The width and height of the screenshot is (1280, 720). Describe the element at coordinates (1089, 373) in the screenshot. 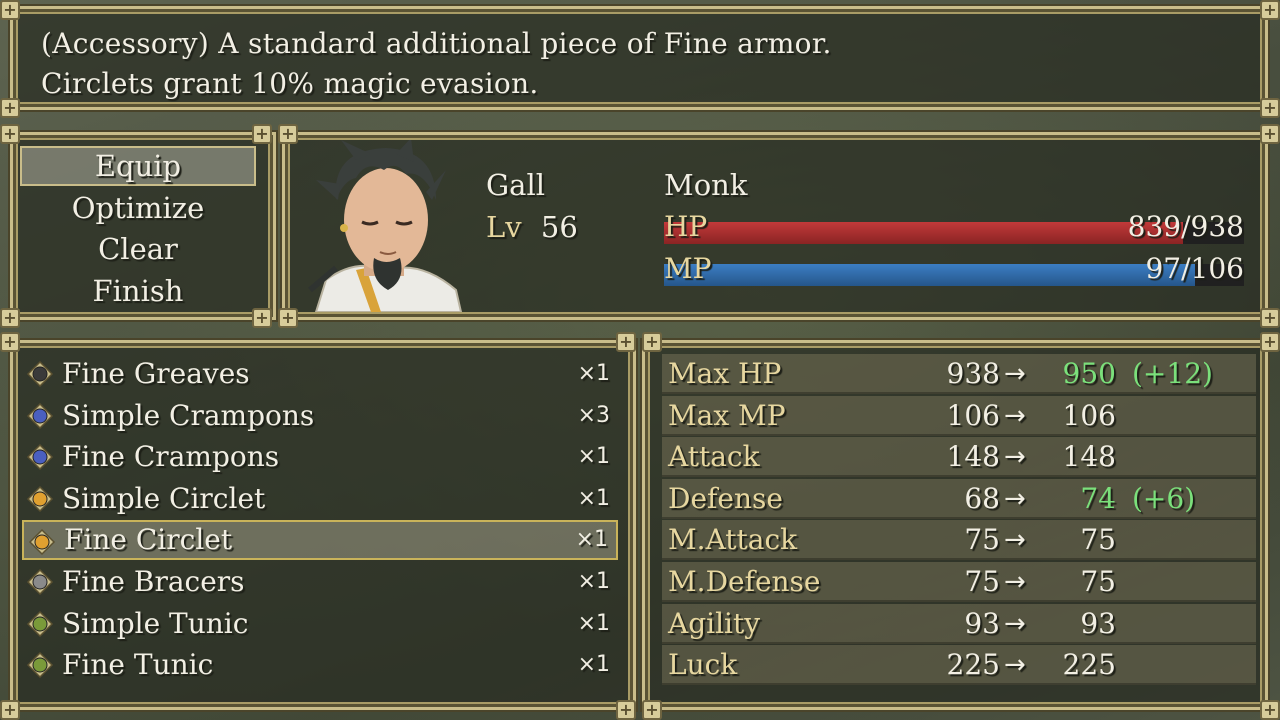

I see `stat-new: 950` at that location.